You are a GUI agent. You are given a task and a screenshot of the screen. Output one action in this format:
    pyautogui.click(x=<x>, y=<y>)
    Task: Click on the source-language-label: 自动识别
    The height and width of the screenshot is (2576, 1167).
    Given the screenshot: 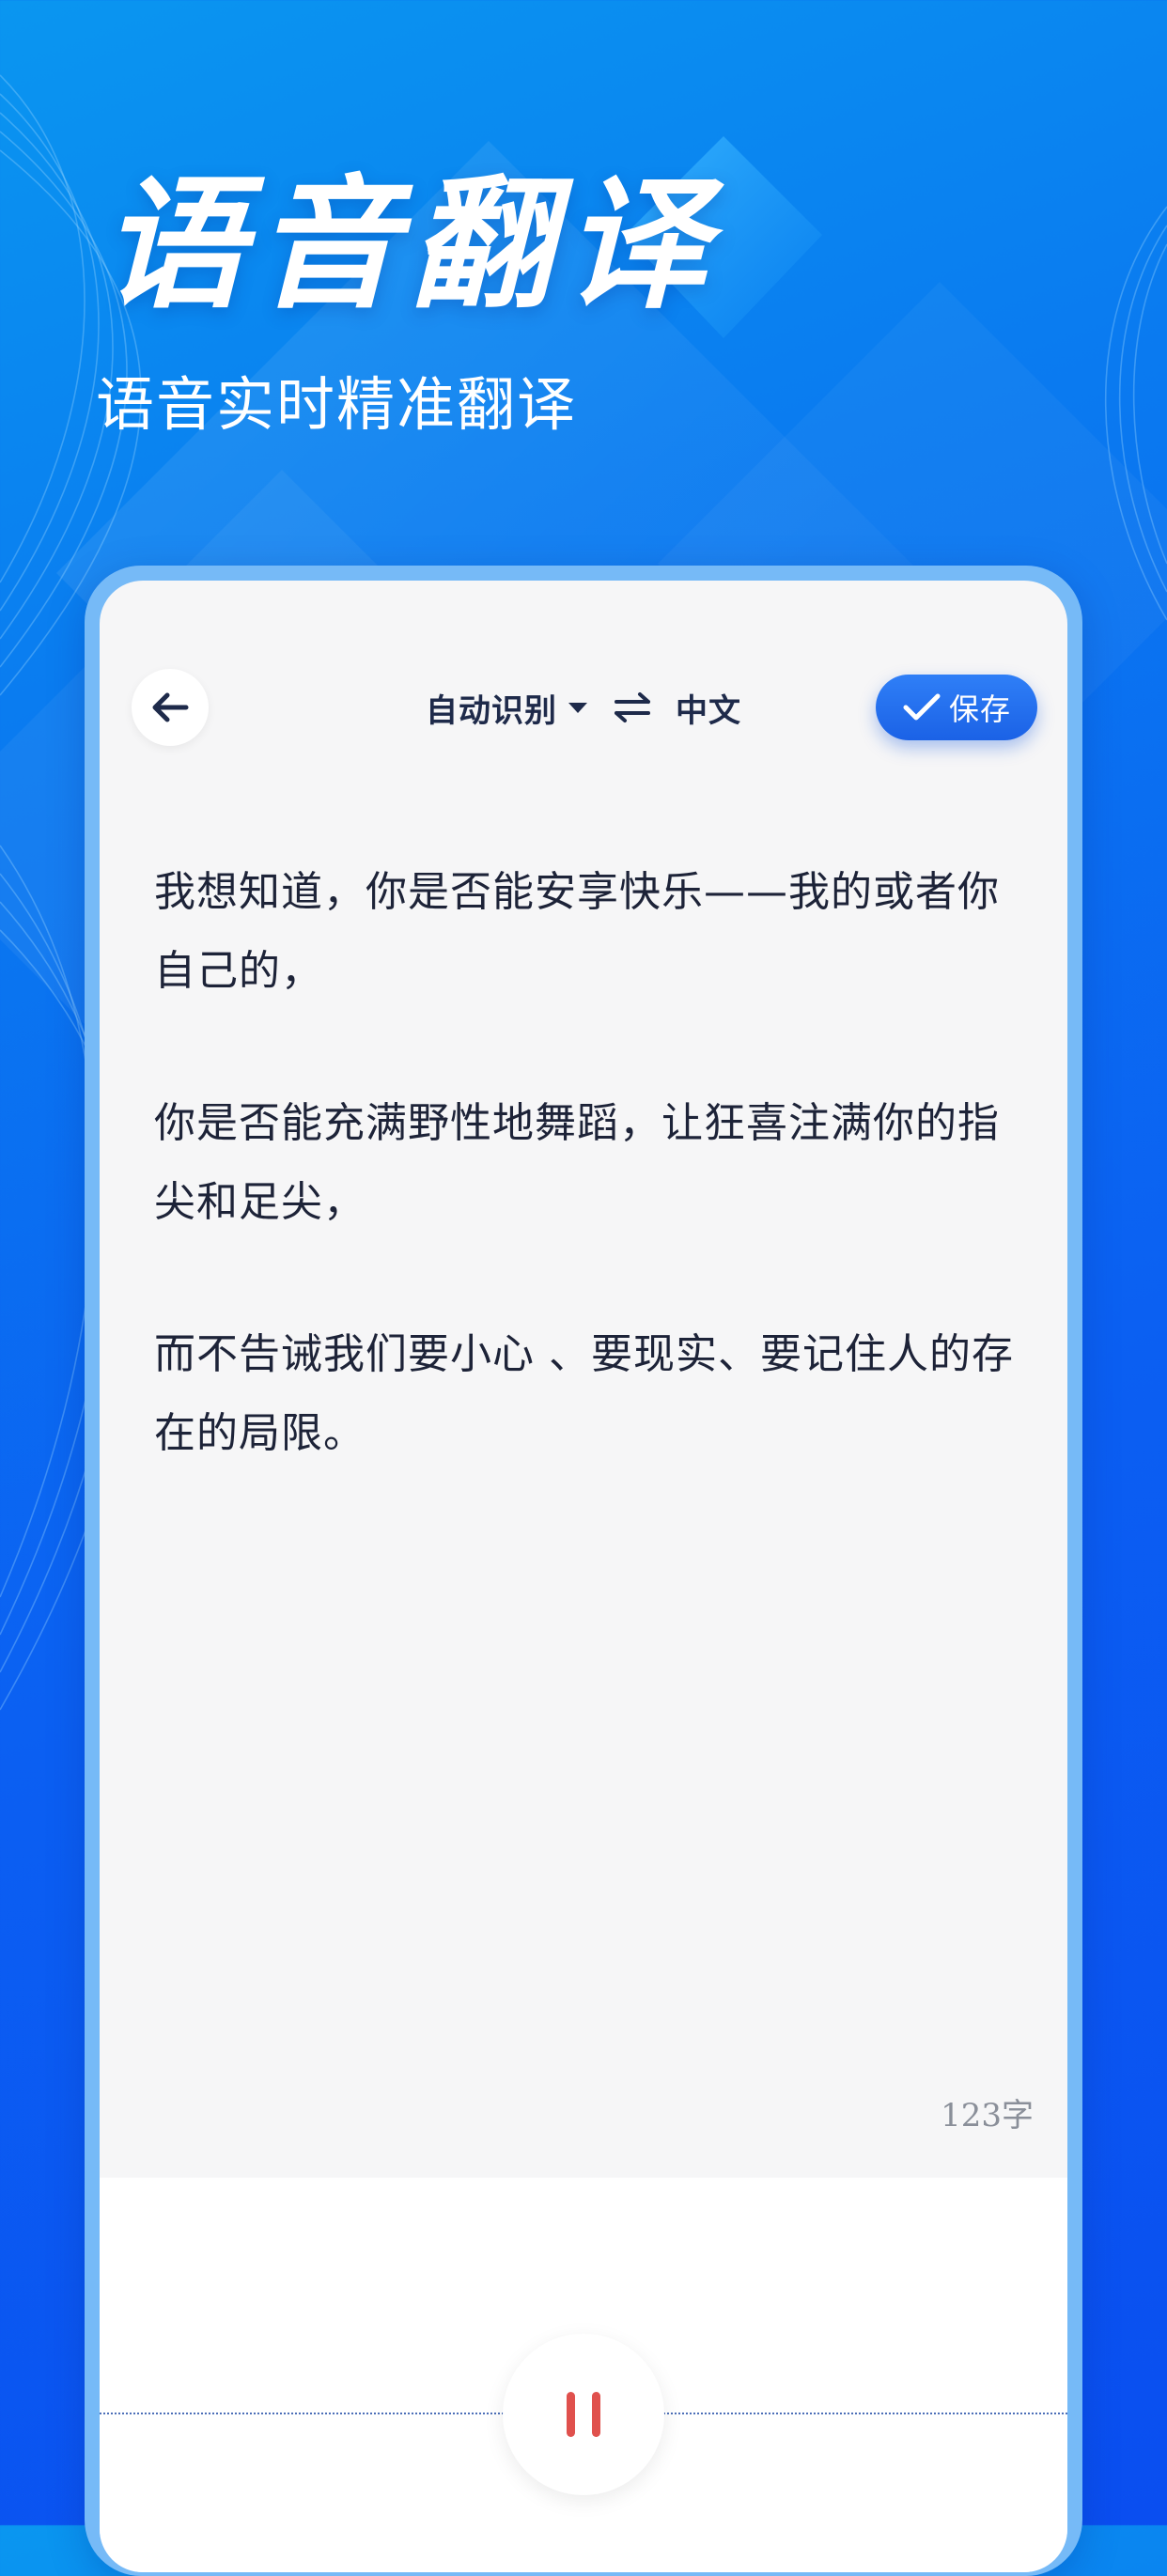 What is the action you would take?
    pyautogui.click(x=491, y=711)
    